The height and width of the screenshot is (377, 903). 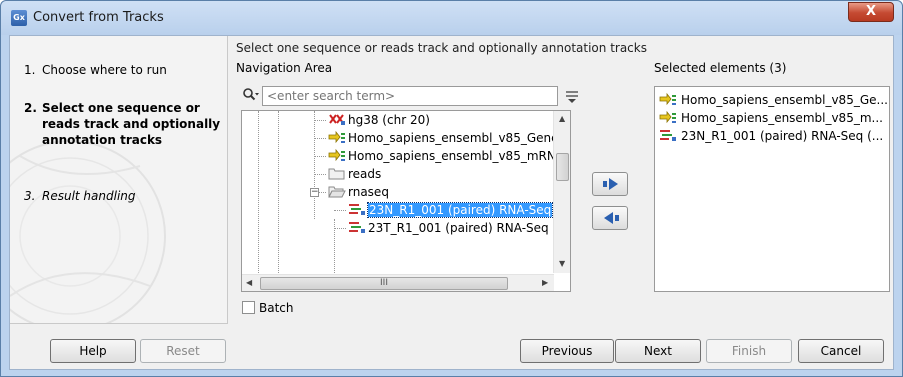 I want to click on finish-button: Finish, so click(x=749, y=351).